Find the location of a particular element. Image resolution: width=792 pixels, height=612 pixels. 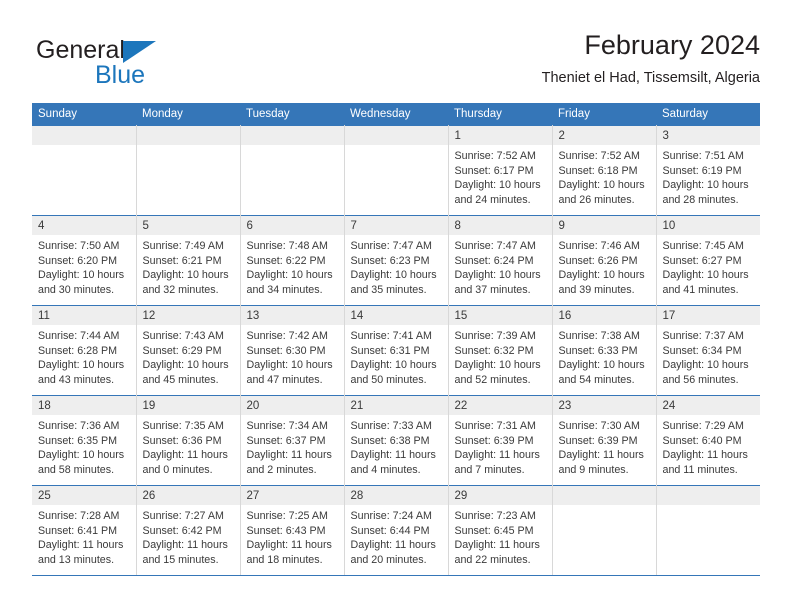

day-detail-line: and 9 minutes. is located at coordinates (593, 469).